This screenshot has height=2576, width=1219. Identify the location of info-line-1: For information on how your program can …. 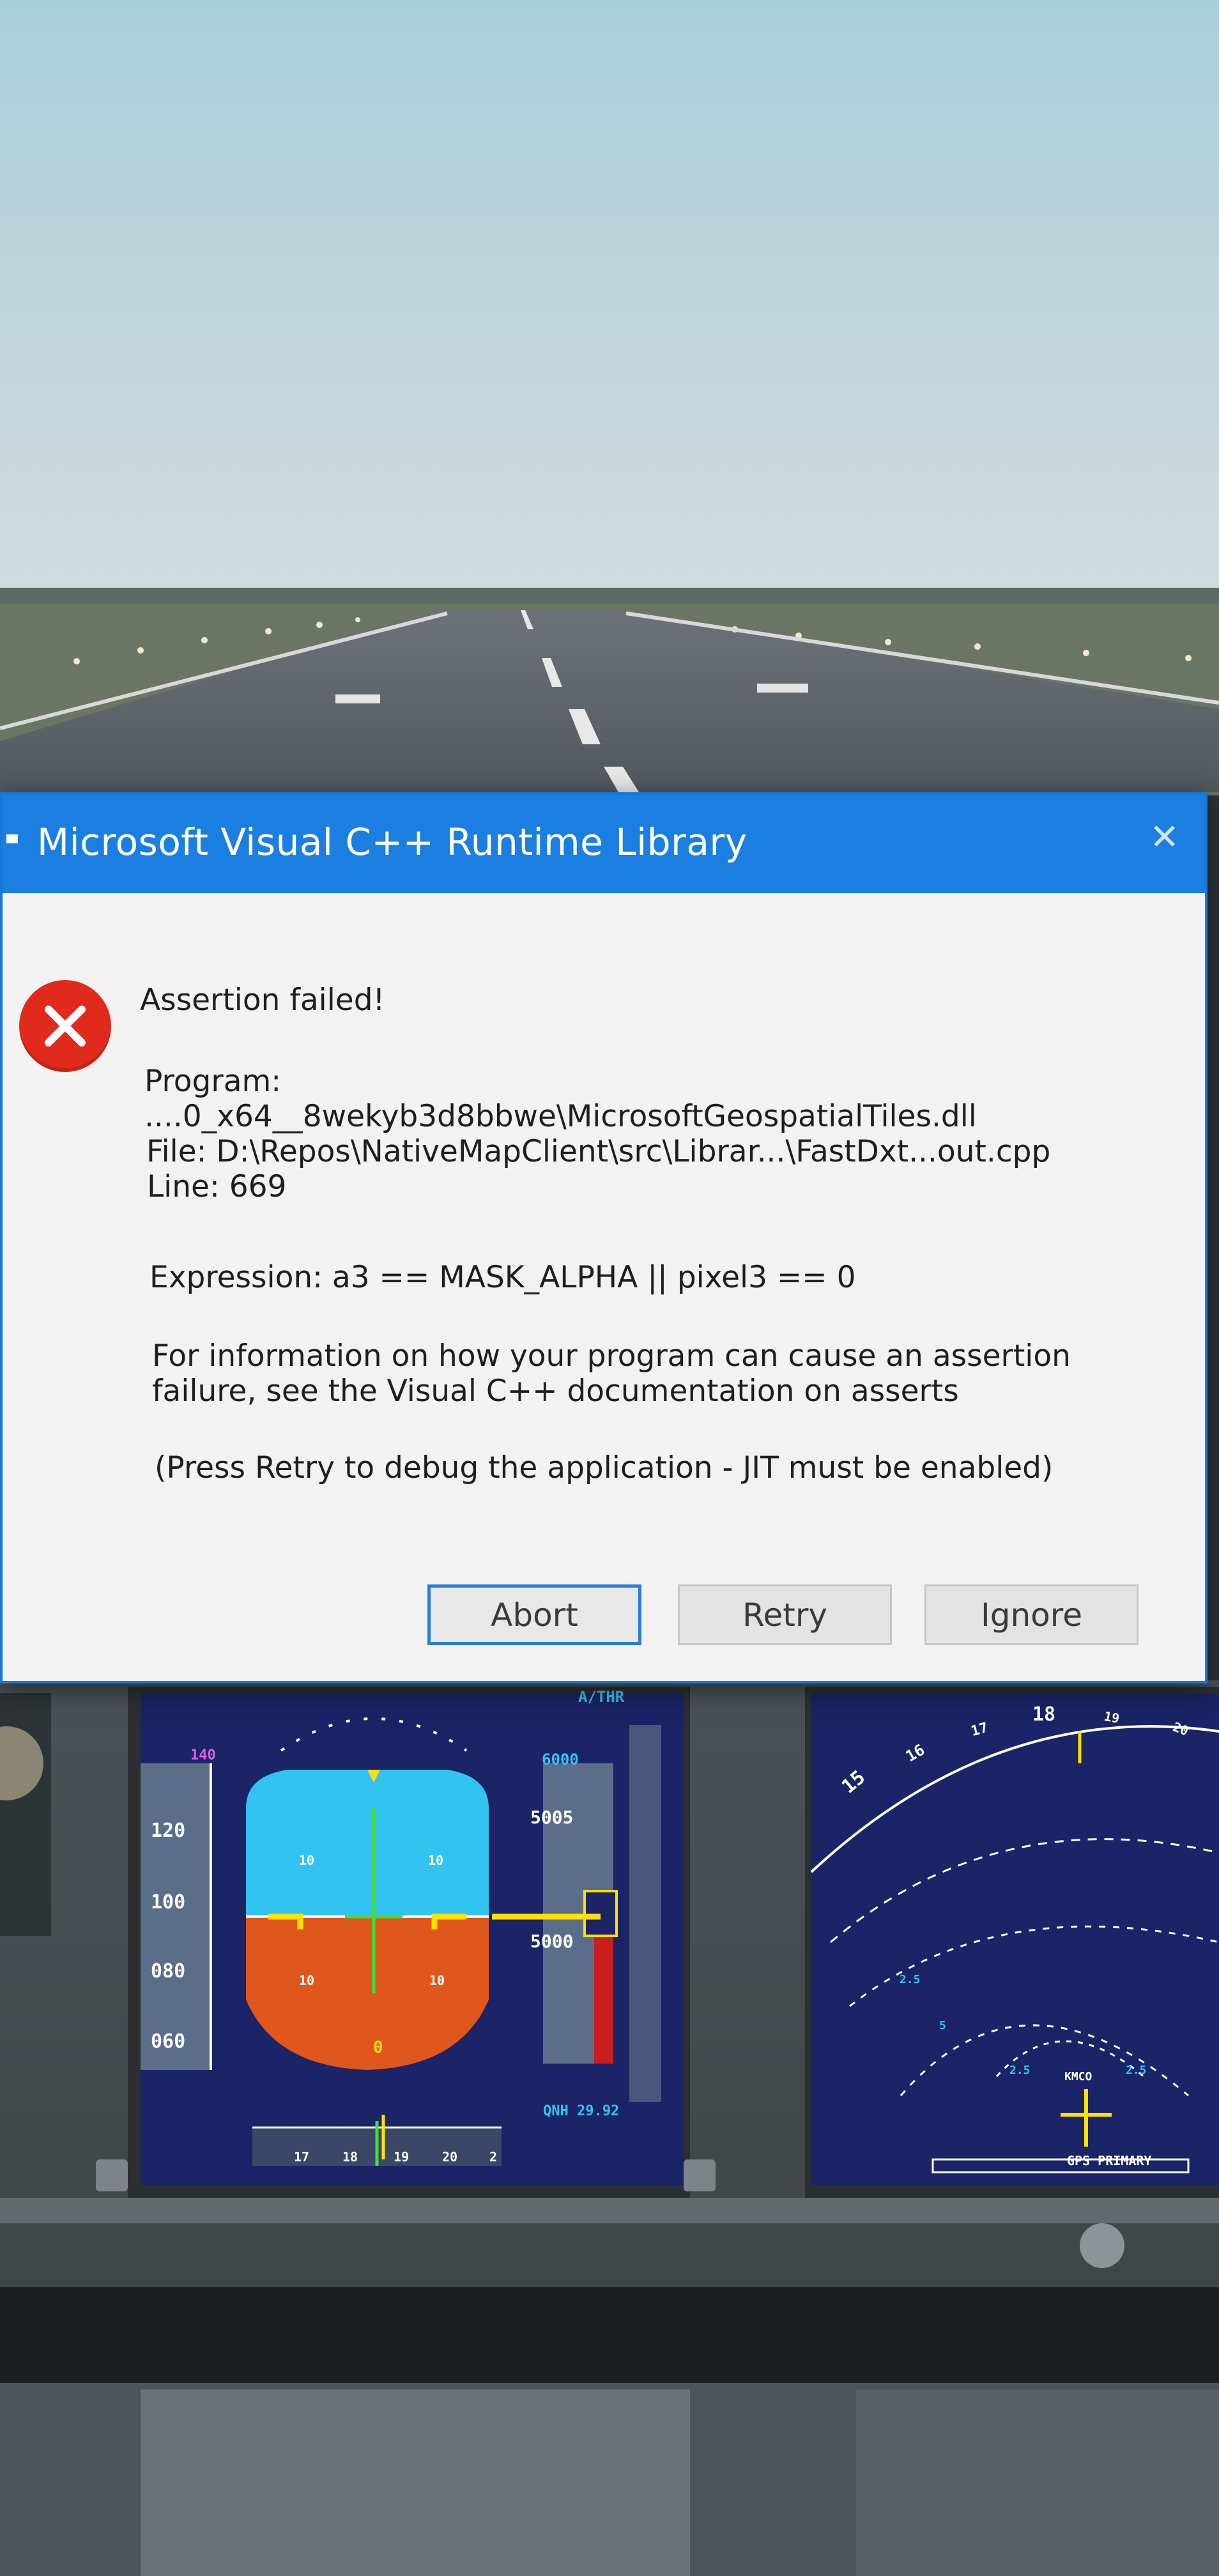
(611, 1356).